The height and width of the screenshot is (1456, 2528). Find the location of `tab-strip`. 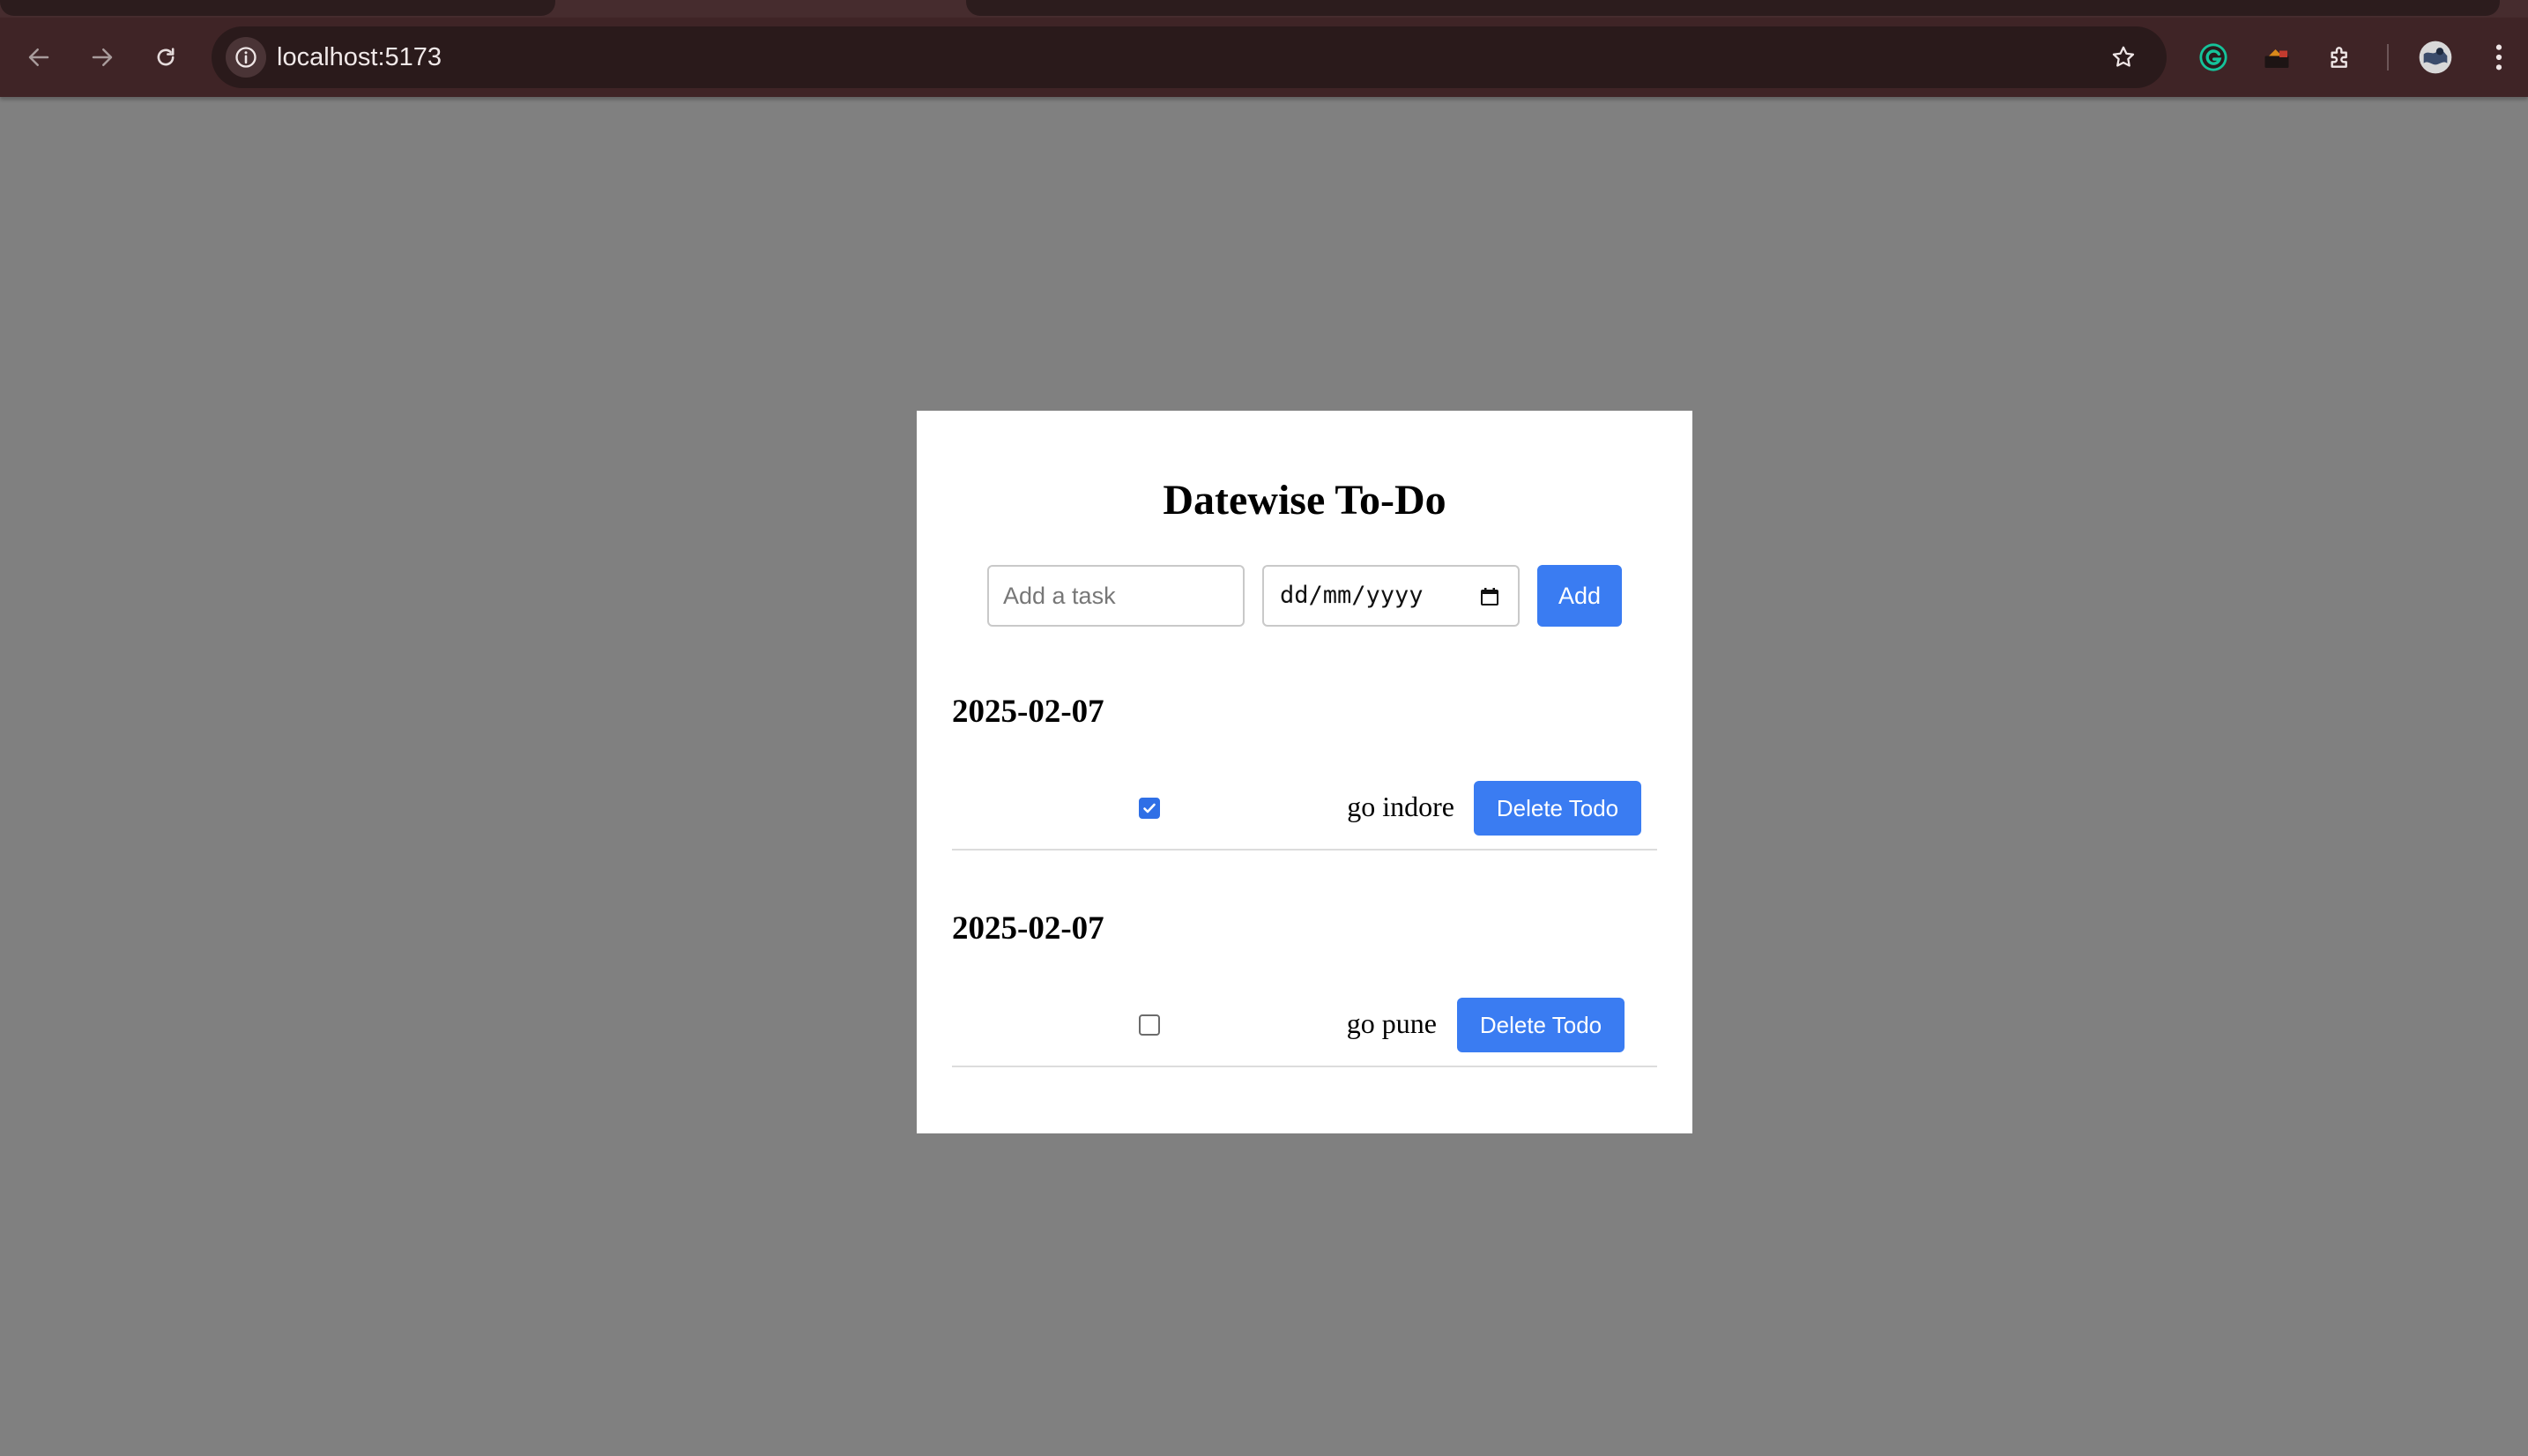

tab-strip is located at coordinates (1264, 9).